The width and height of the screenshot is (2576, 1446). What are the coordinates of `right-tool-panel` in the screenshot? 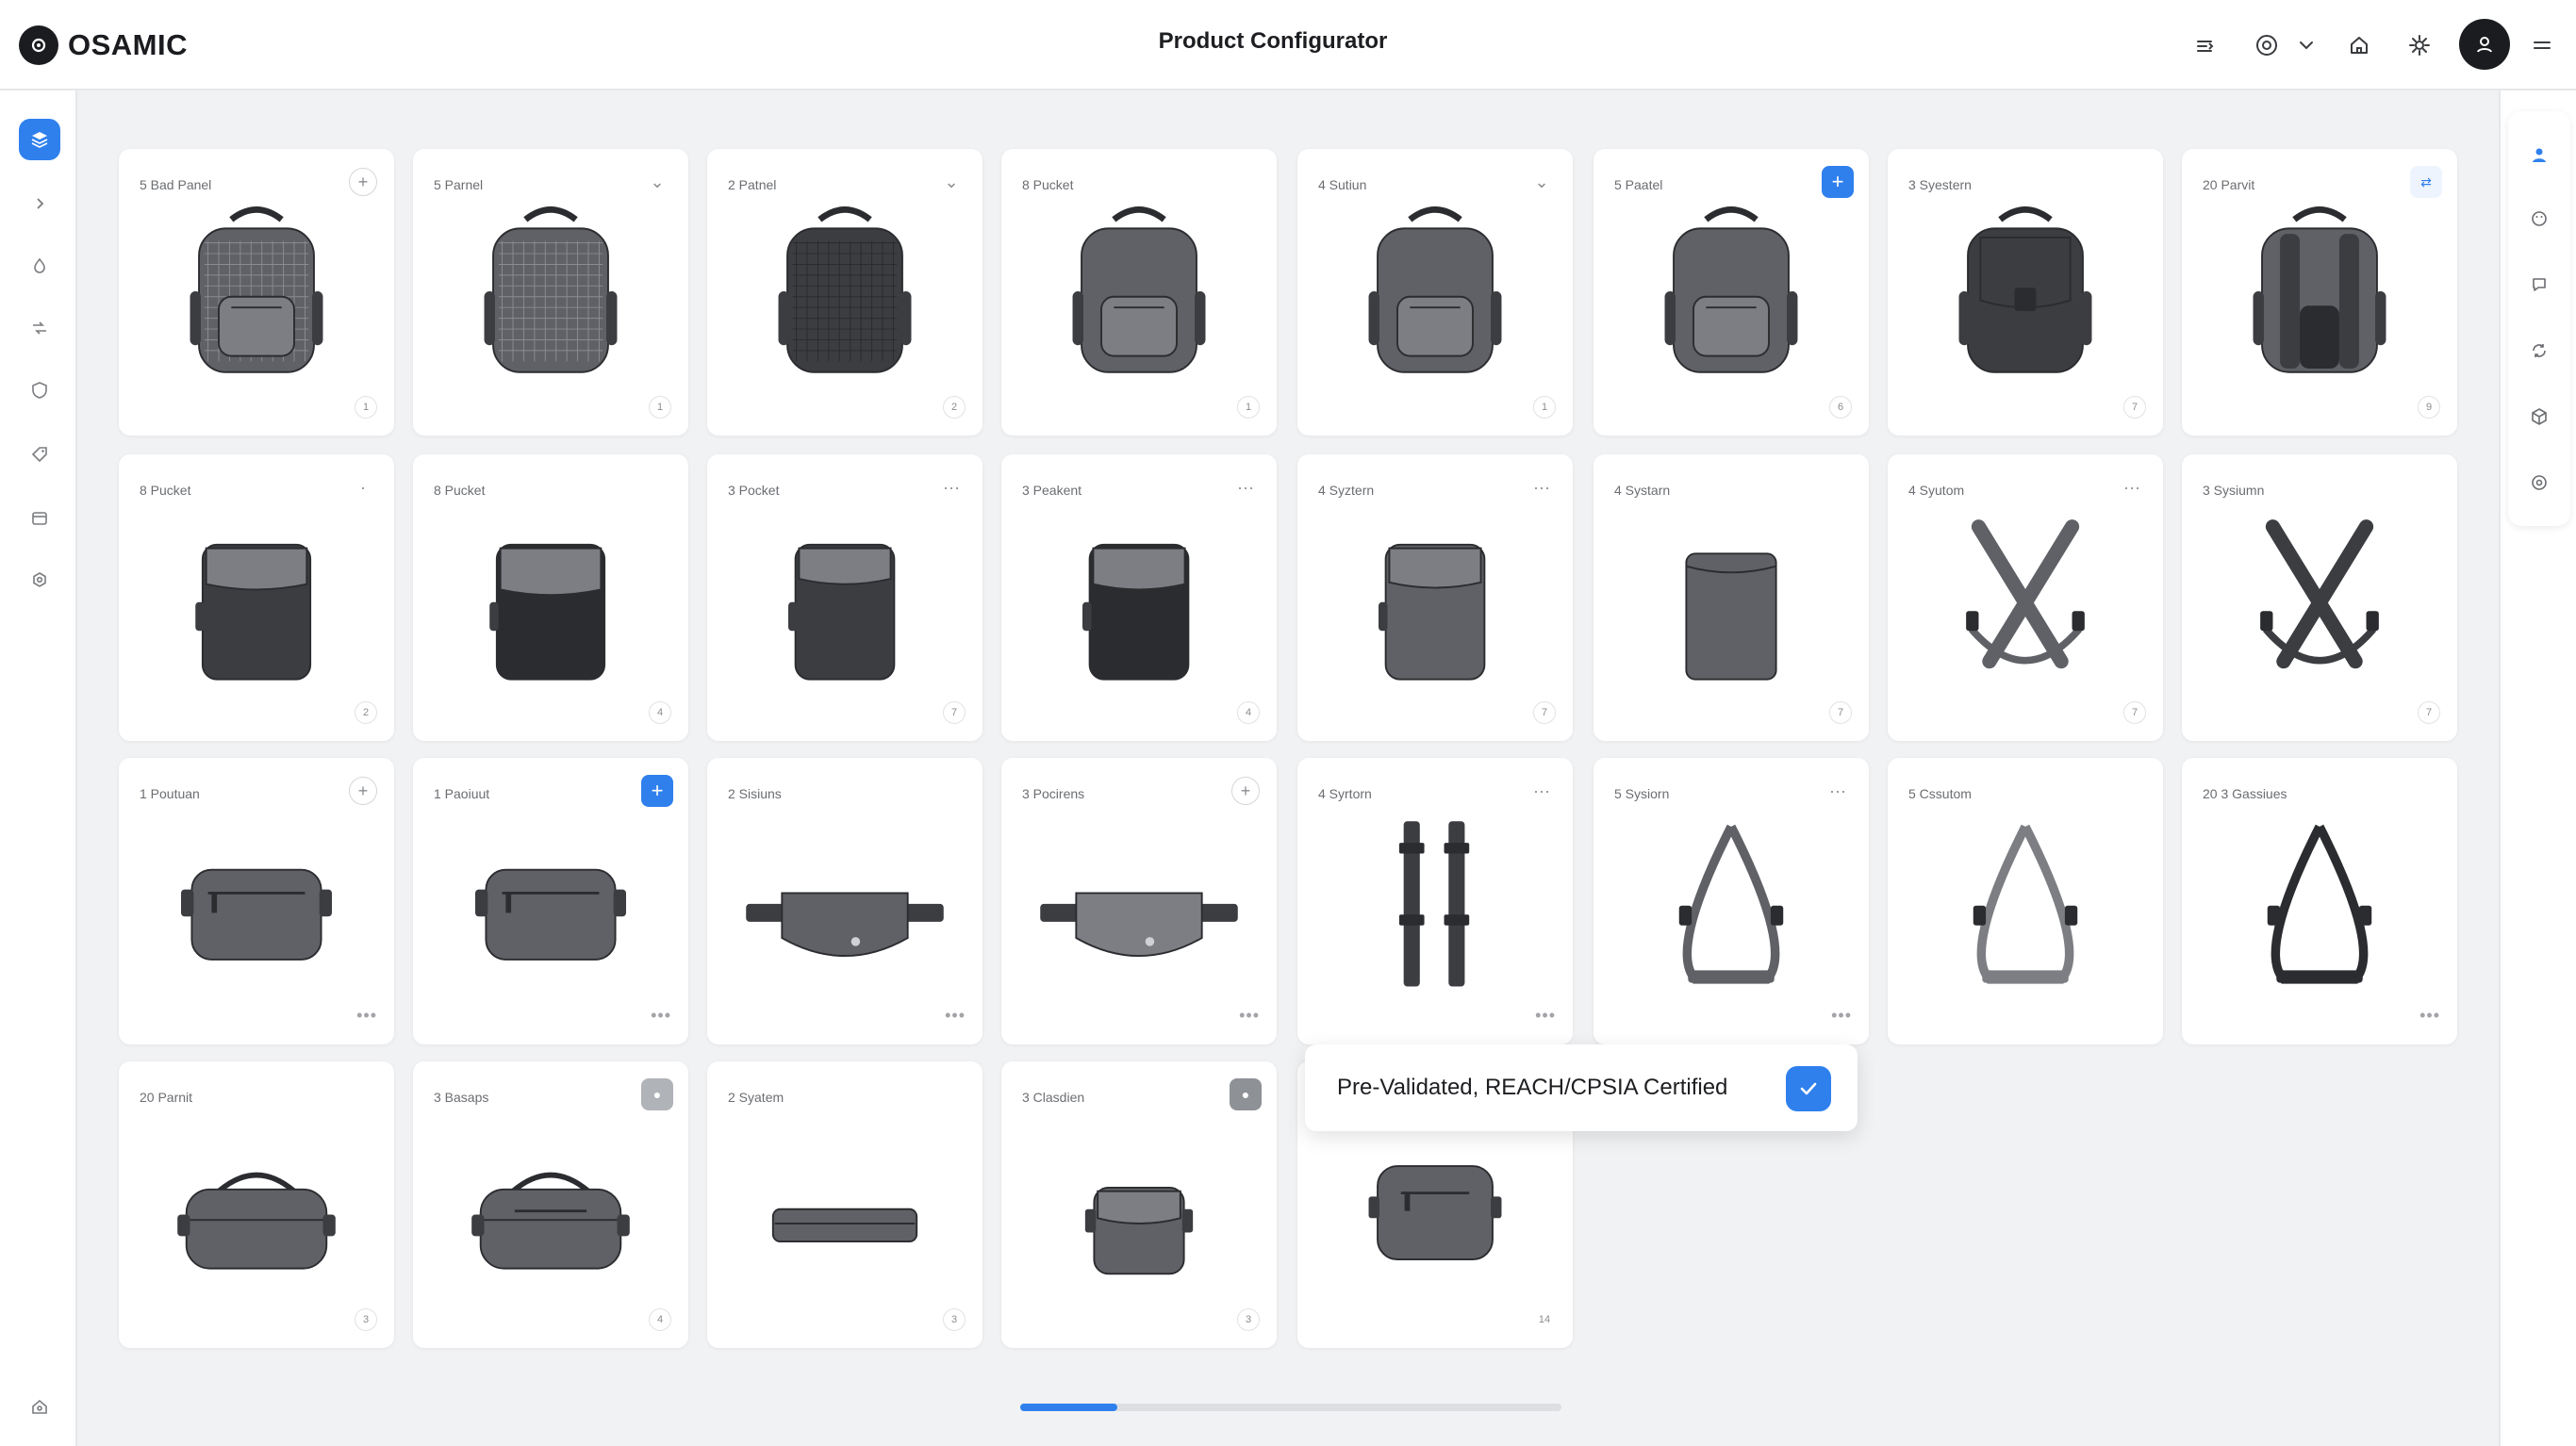 It's located at (2539, 318).